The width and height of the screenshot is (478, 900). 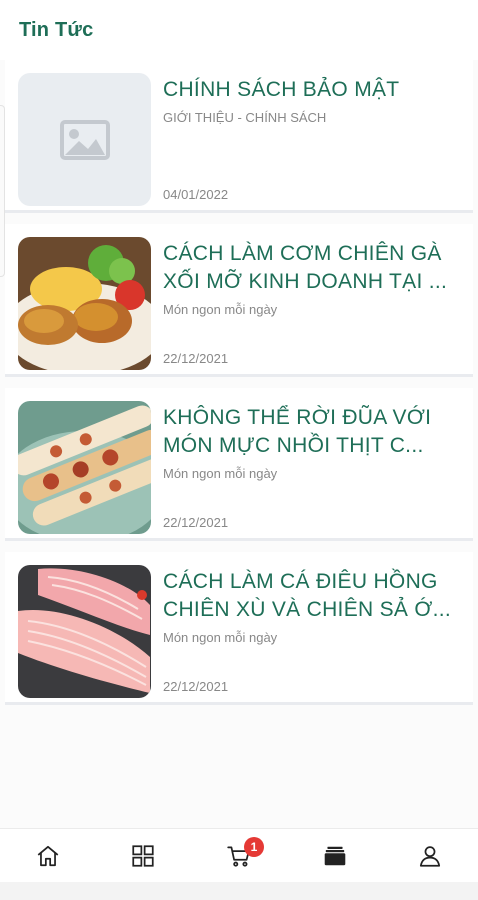 I want to click on image-placeholder-icon, so click(x=85, y=140).